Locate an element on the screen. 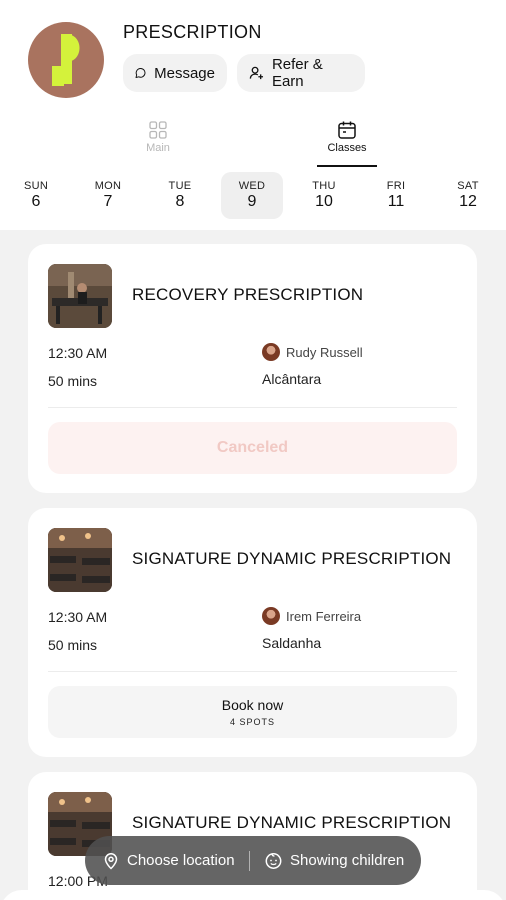 The height and width of the screenshot is (900, 506). day-sun: SUN 6 is located at coordinates (36, 195).